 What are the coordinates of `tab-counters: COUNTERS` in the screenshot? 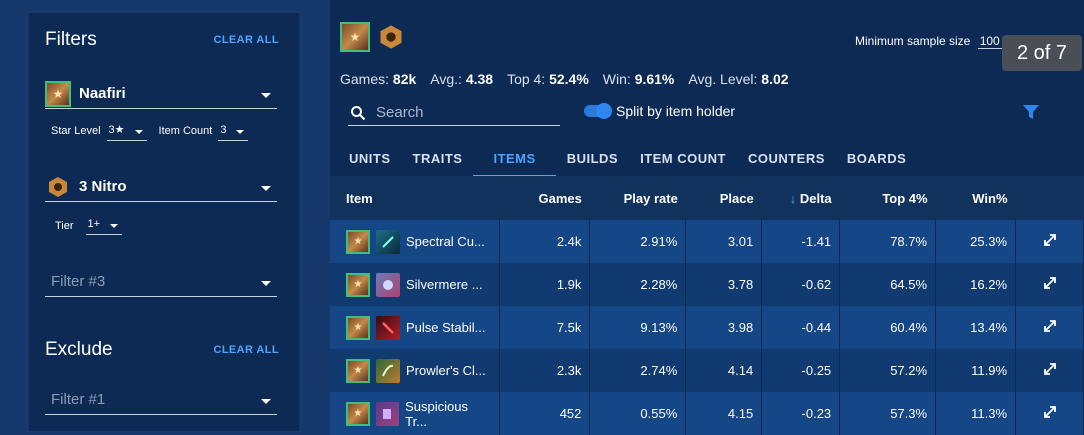 It's located at (786, 159).